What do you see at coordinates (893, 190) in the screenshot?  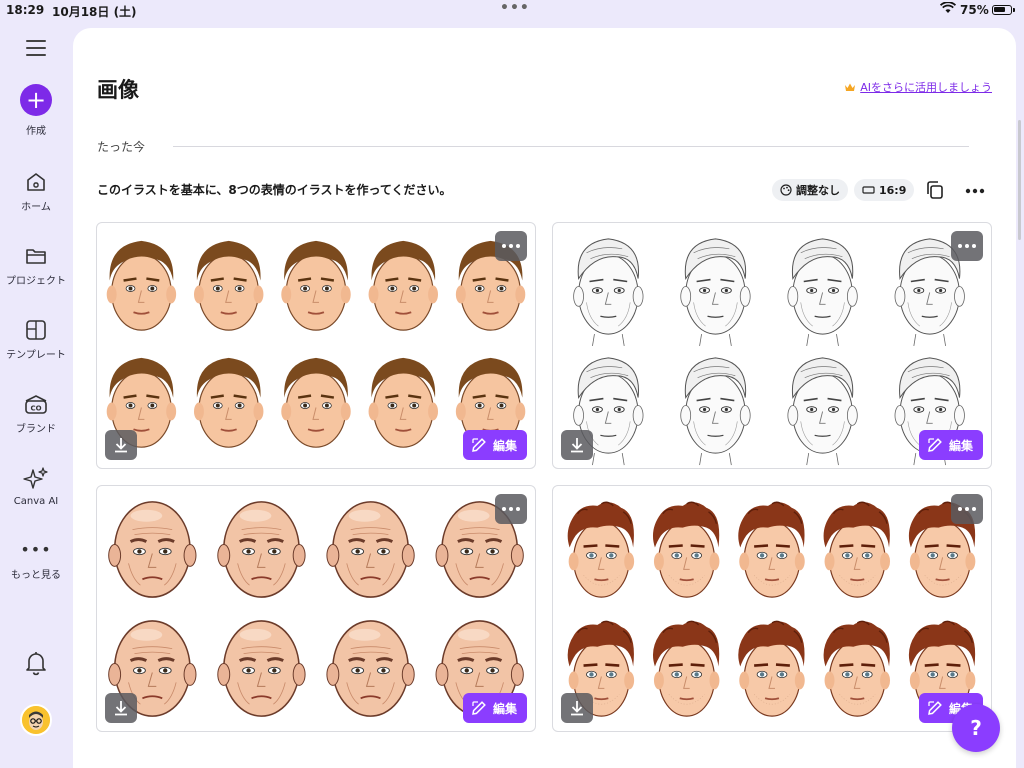 I see `aspect-ratio-label: 16:9` at bounding box center [893, 190].